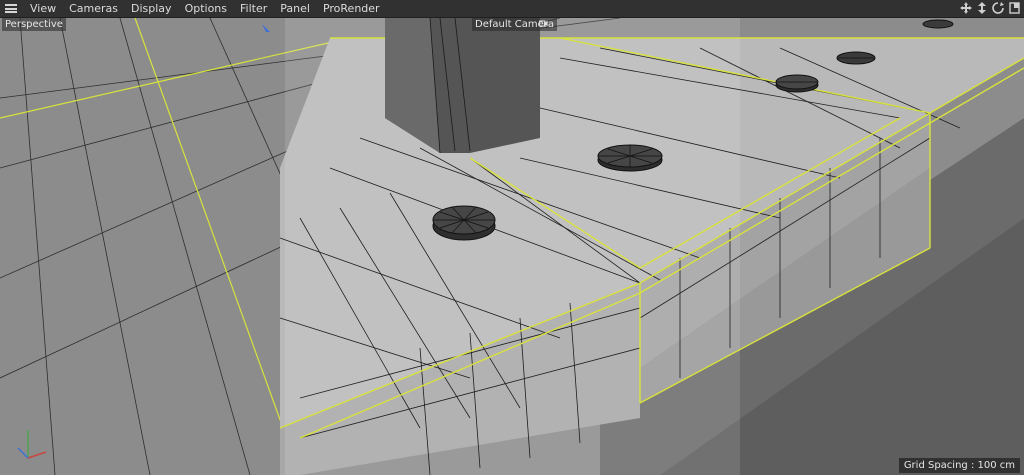 This screenshot has width=1024, height=475. I want to click on toggle-view-icon, so click(1014, 8).